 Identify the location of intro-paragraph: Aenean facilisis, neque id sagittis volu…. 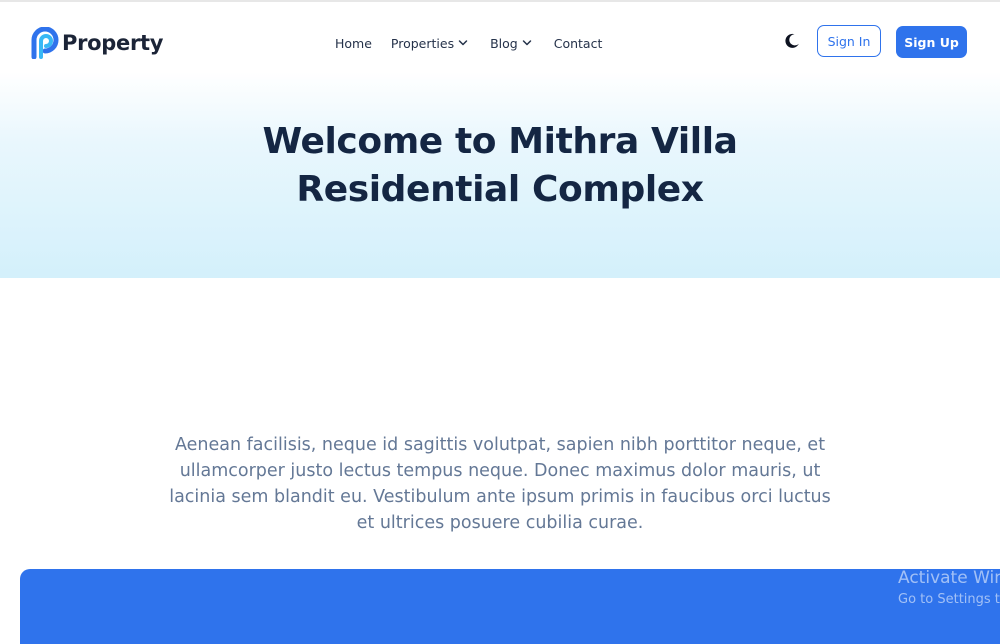
(500, 484).